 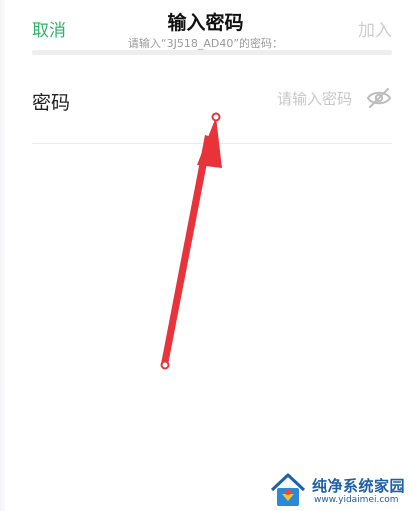 I want to click on eye-off-icon, so click(x=379, y=98).